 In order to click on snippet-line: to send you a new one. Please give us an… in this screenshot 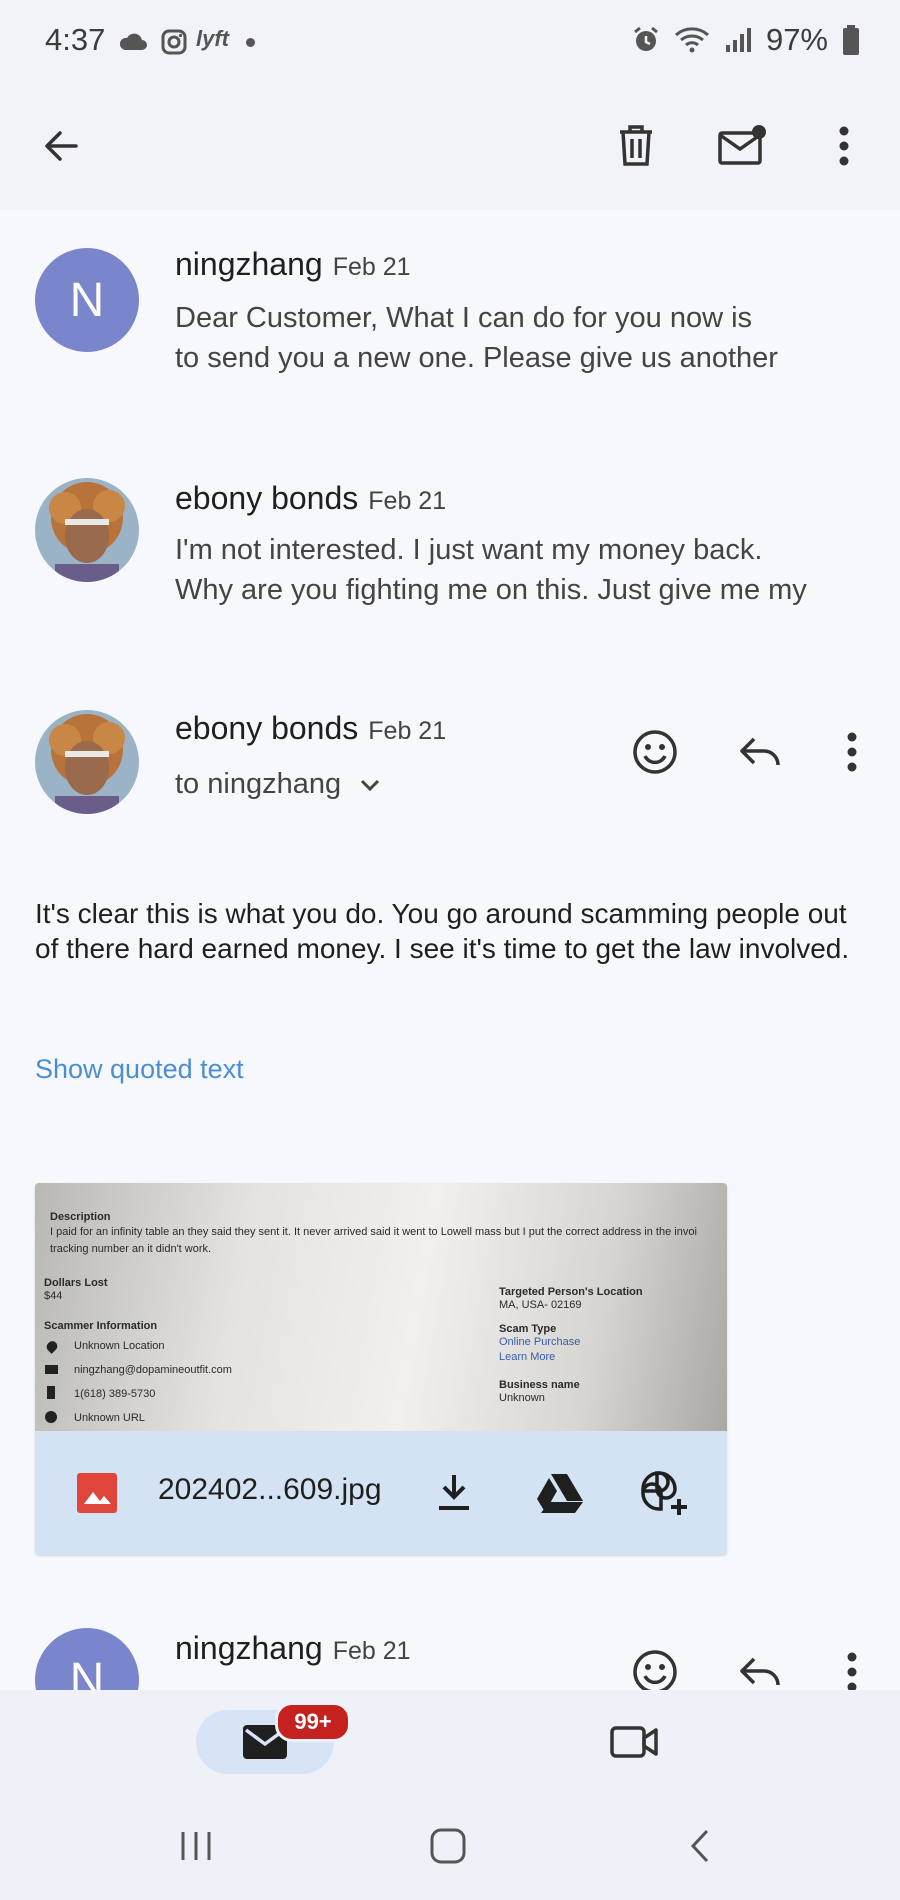, I will do `click(476, 358)`.